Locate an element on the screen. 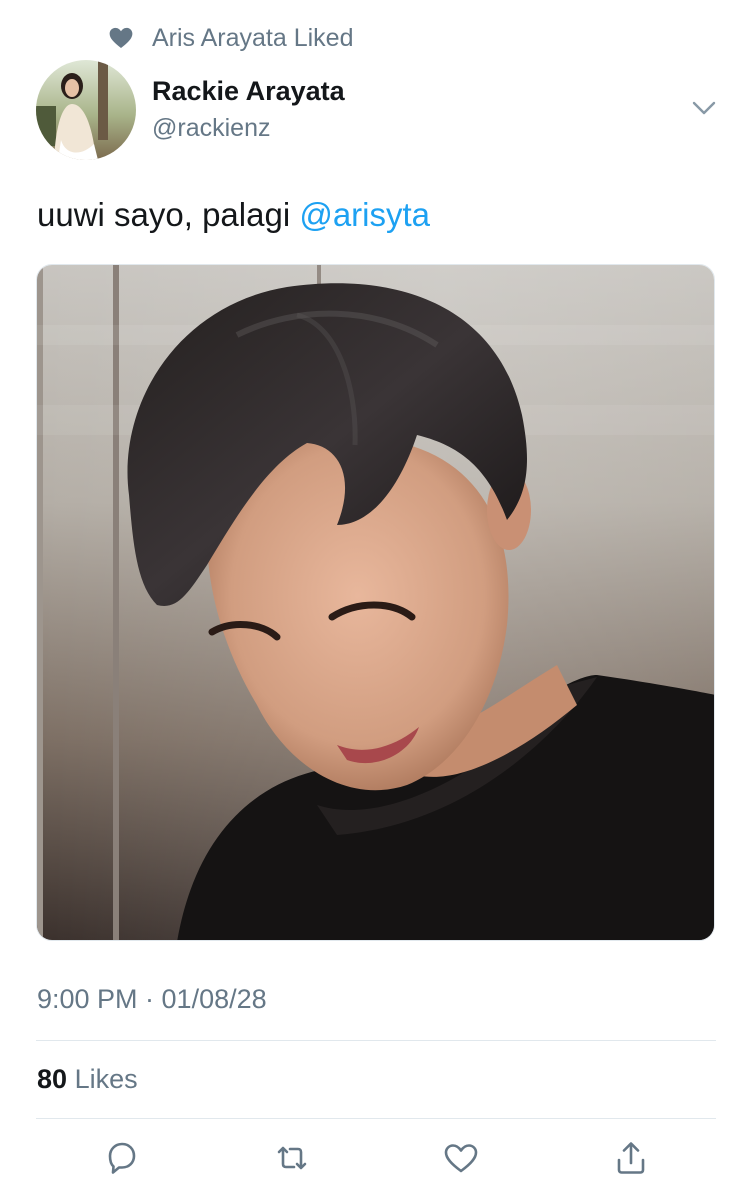 The image size is (752, 1200). share-button is located at coordinates (631, 1158).